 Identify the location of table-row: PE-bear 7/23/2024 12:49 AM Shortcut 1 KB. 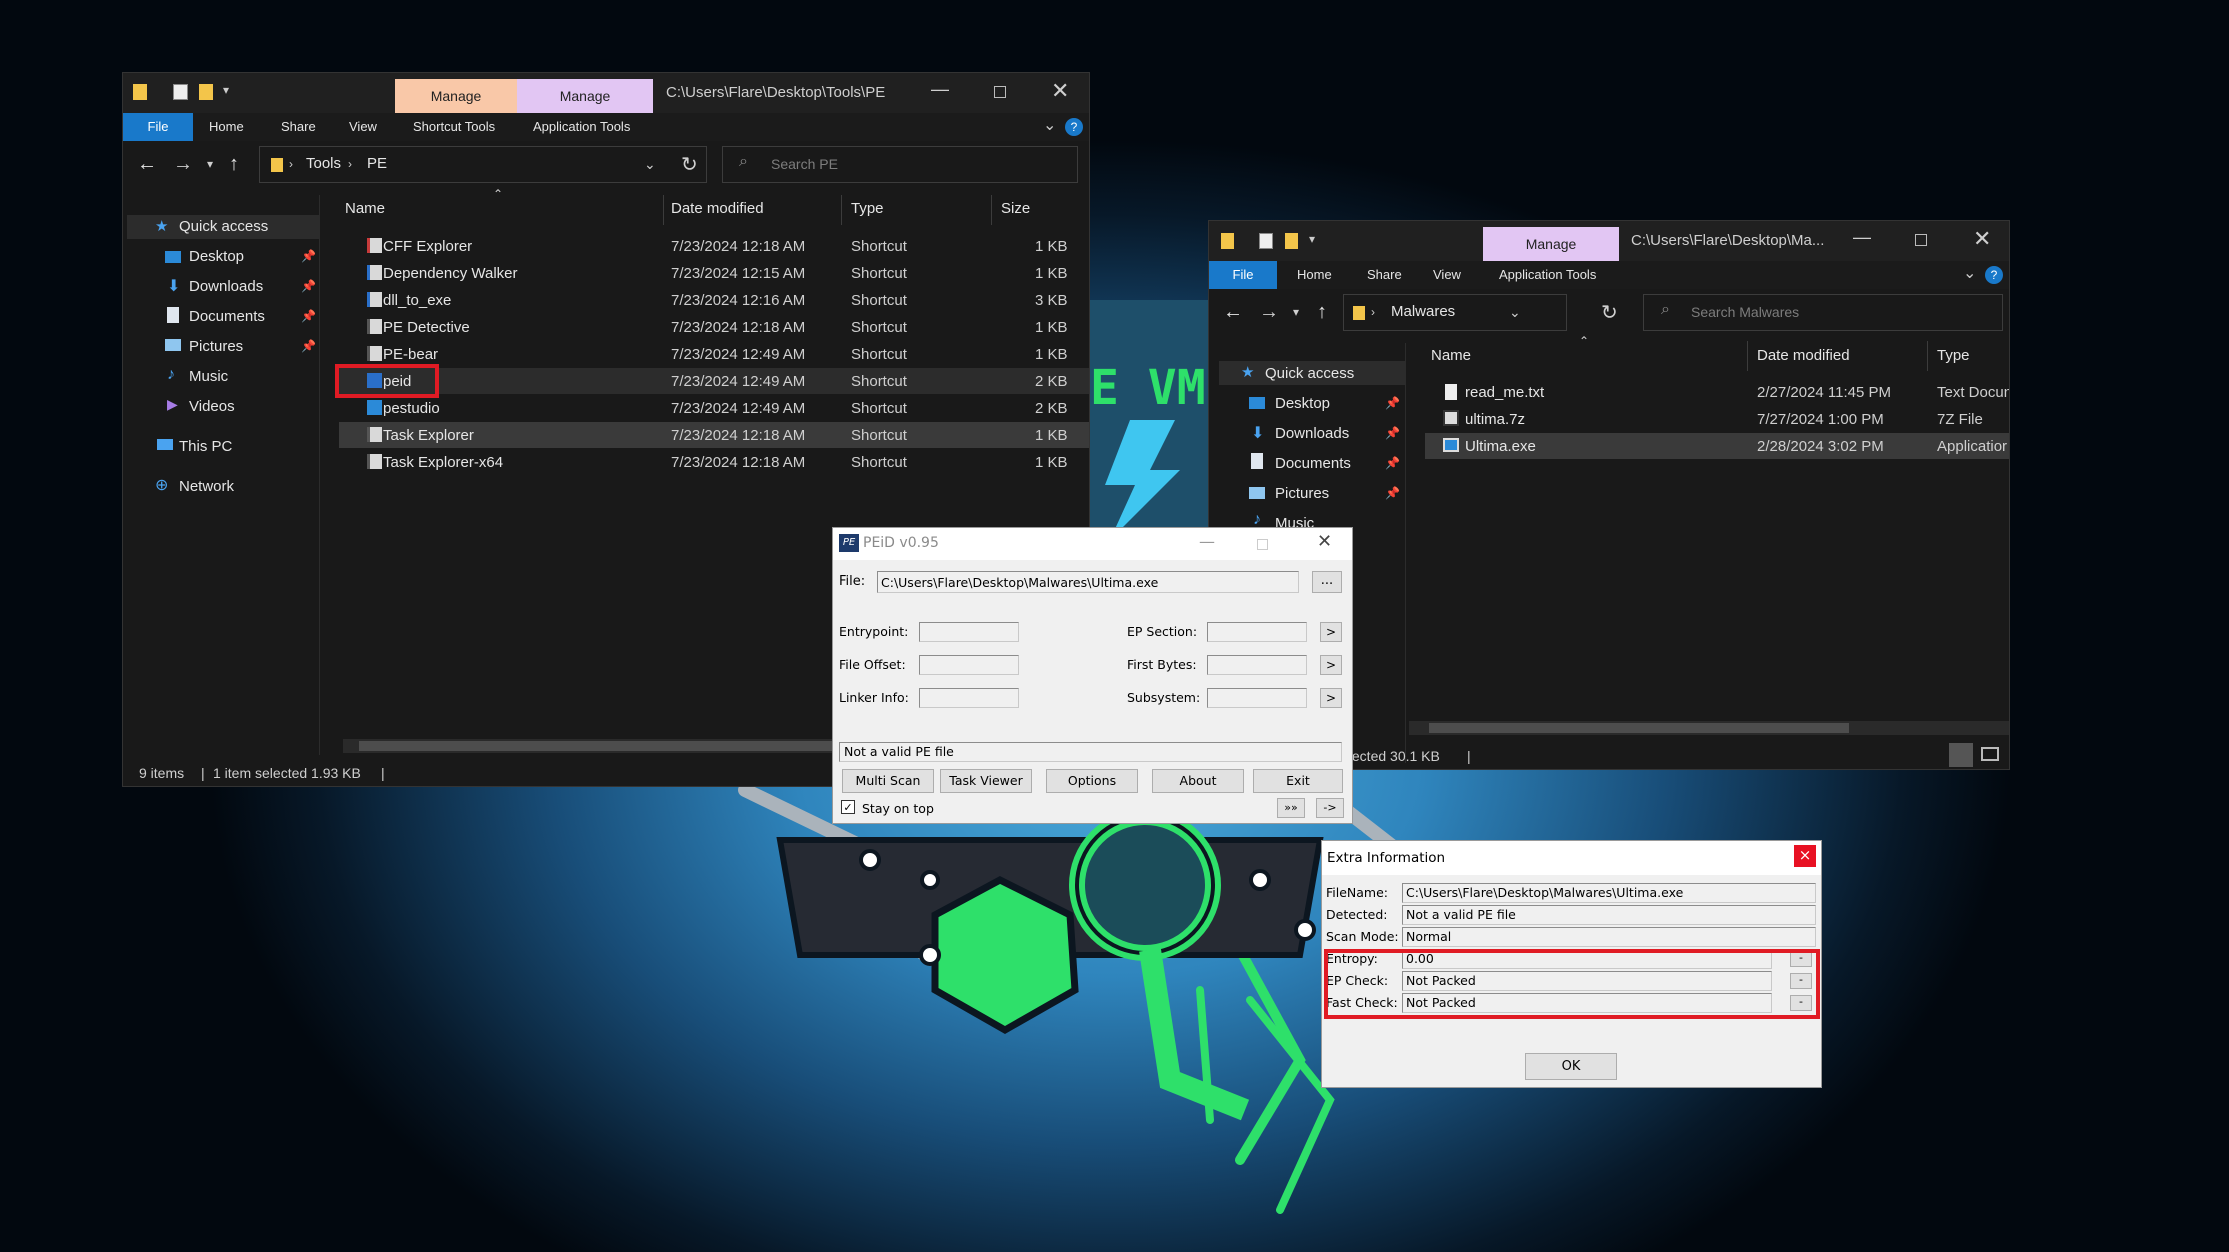
(714, 354).